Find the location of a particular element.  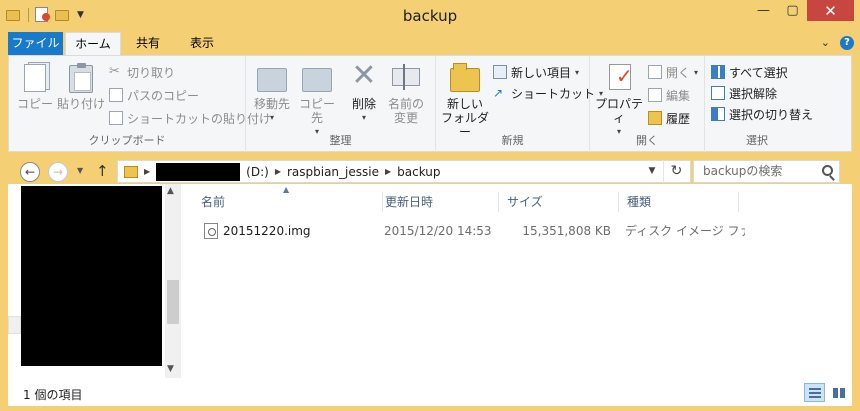

rename-label-line2: 変更 is located at coordinates (405, 118).